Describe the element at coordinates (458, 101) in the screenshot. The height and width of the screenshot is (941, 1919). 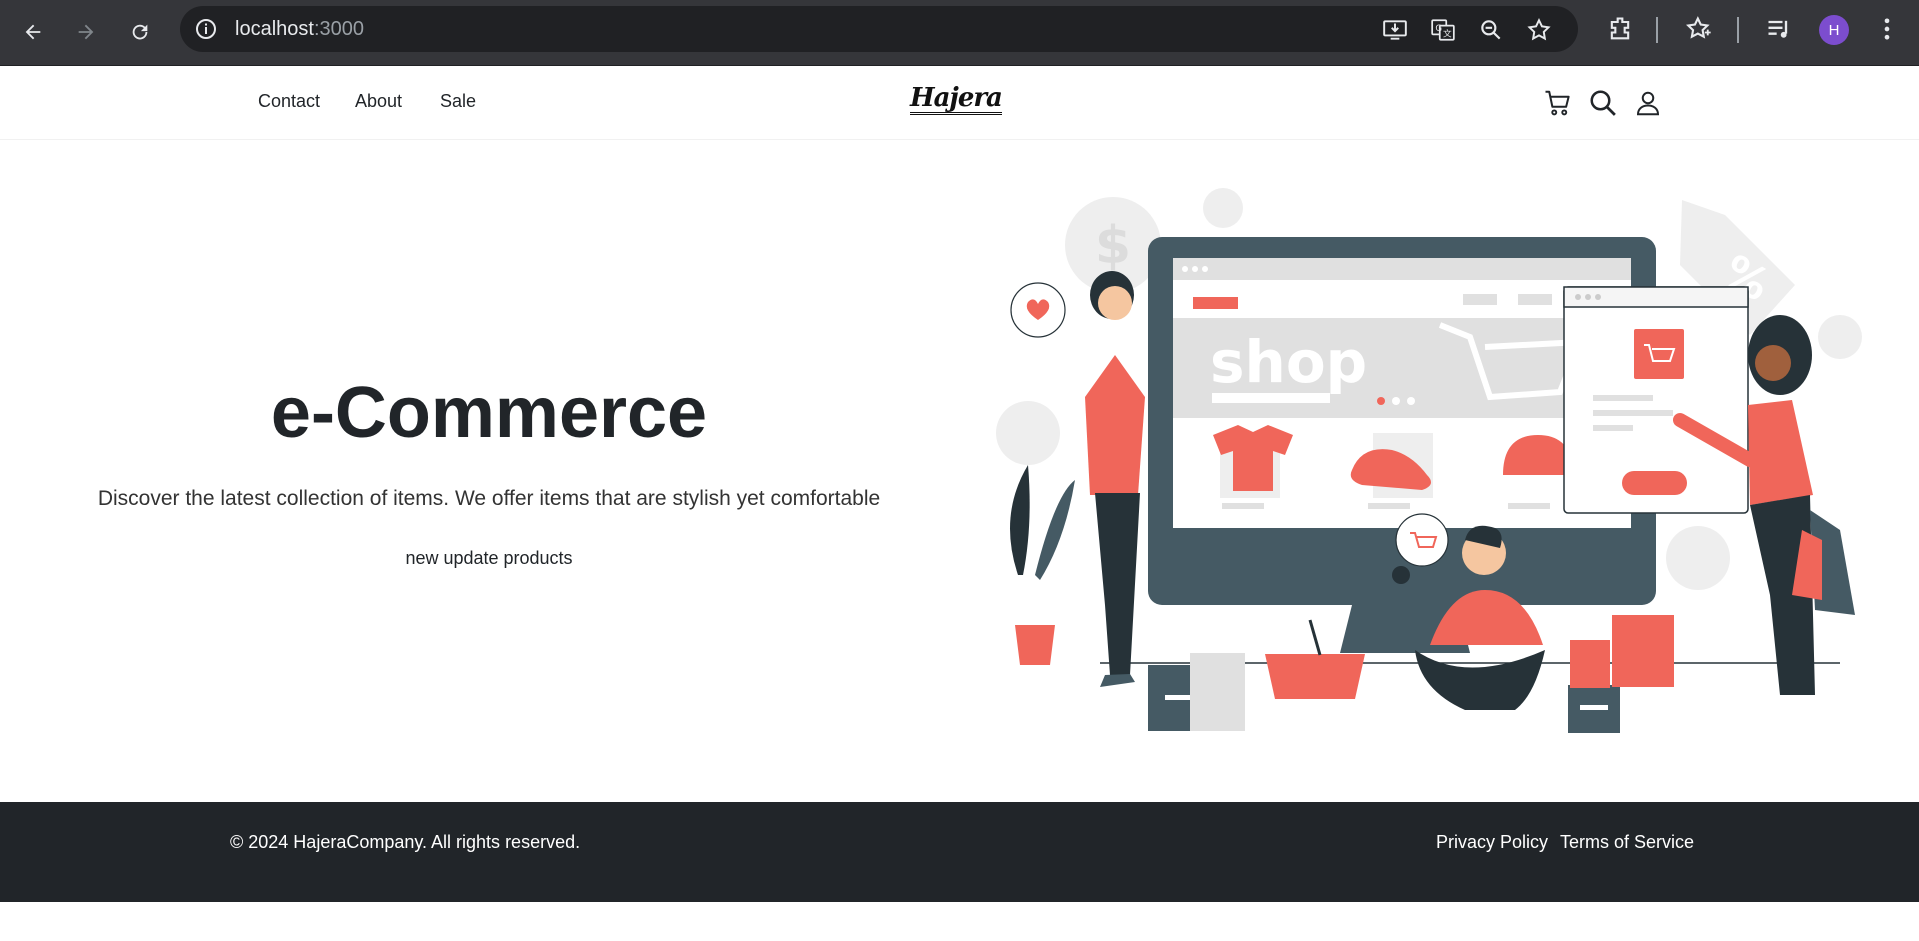
I see `nav-sale: Sale` at that location.